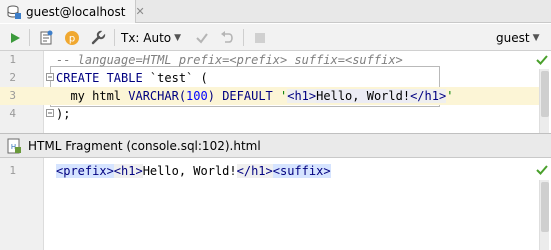  What do you see at coordinates (14, 12) in the screenshot?
I see `database-console-icon` at bounding box center [14, 12].